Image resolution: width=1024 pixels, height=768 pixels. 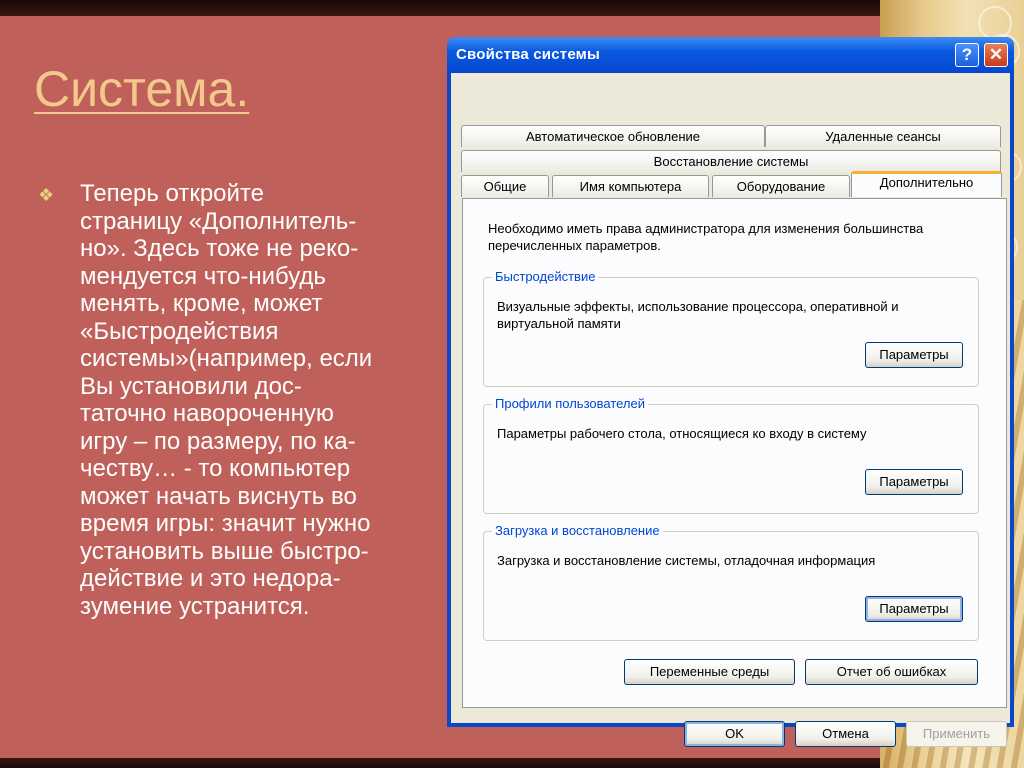 I want to click on tab-remote-sessions: Удаленные сеансы, so click(x=883, y=136).